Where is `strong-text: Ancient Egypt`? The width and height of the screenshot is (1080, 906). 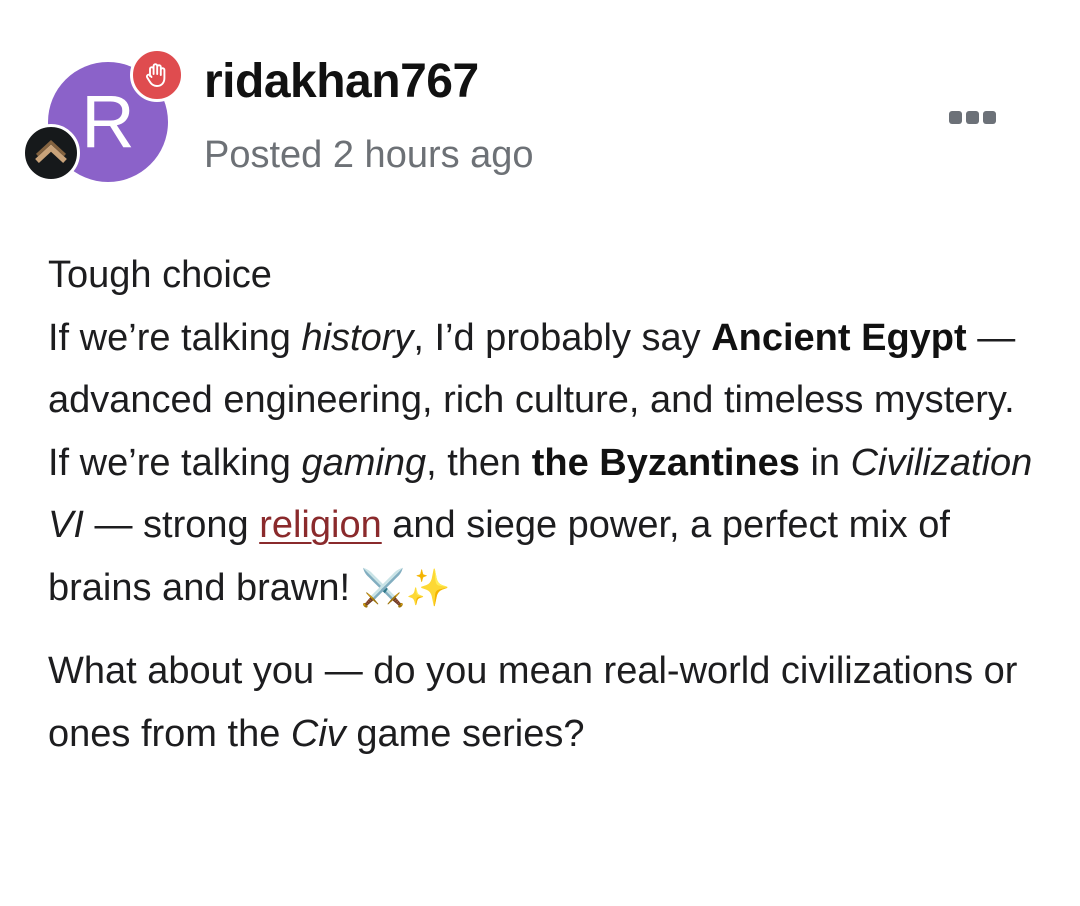 strong-text: Ancient Egypt is located at coordinates (839, 337).